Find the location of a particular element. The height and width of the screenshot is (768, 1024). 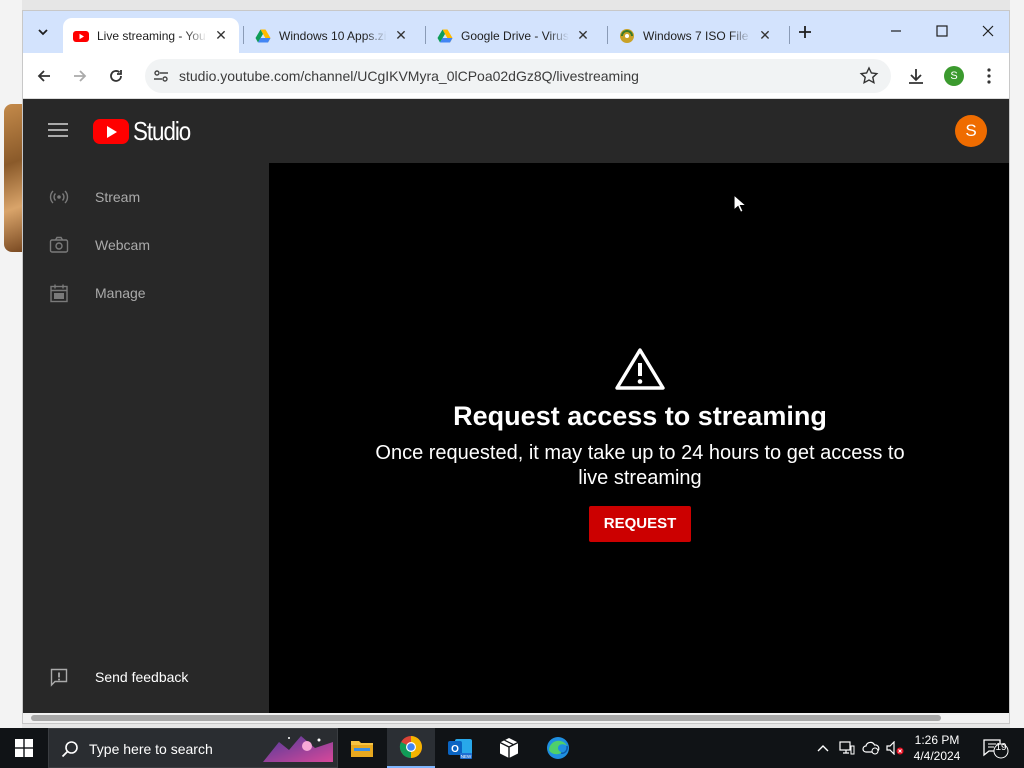

mouse-pointer-icon is located at coordinates (740, 203).